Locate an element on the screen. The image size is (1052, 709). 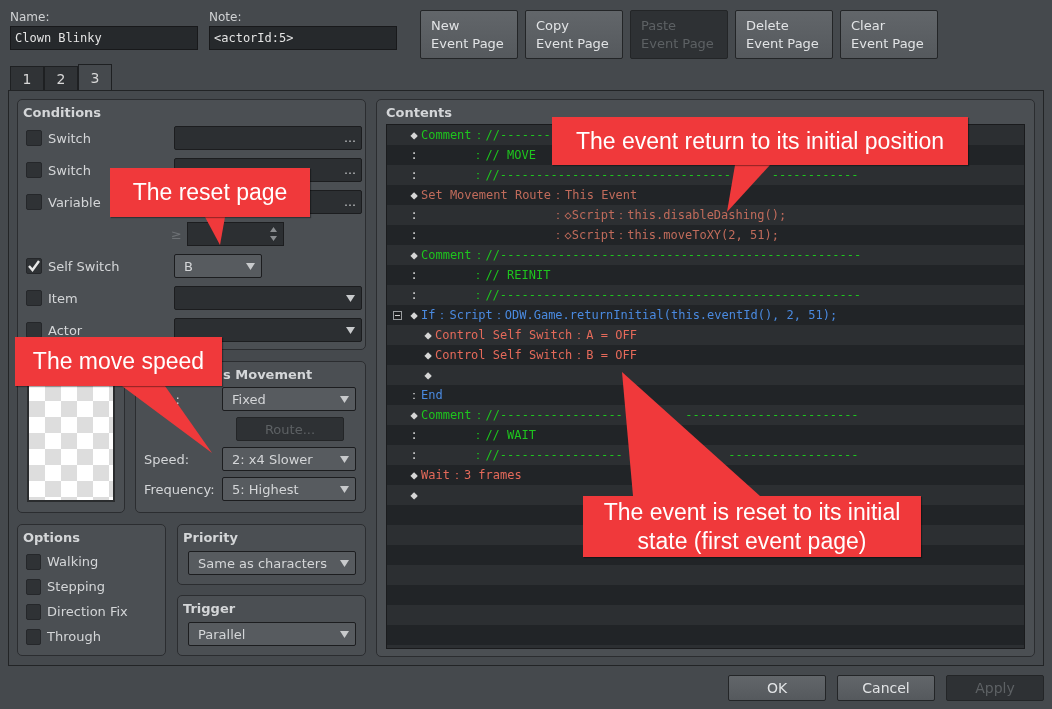
dropdown-value: Parallel is located at coordinates (222, 634).